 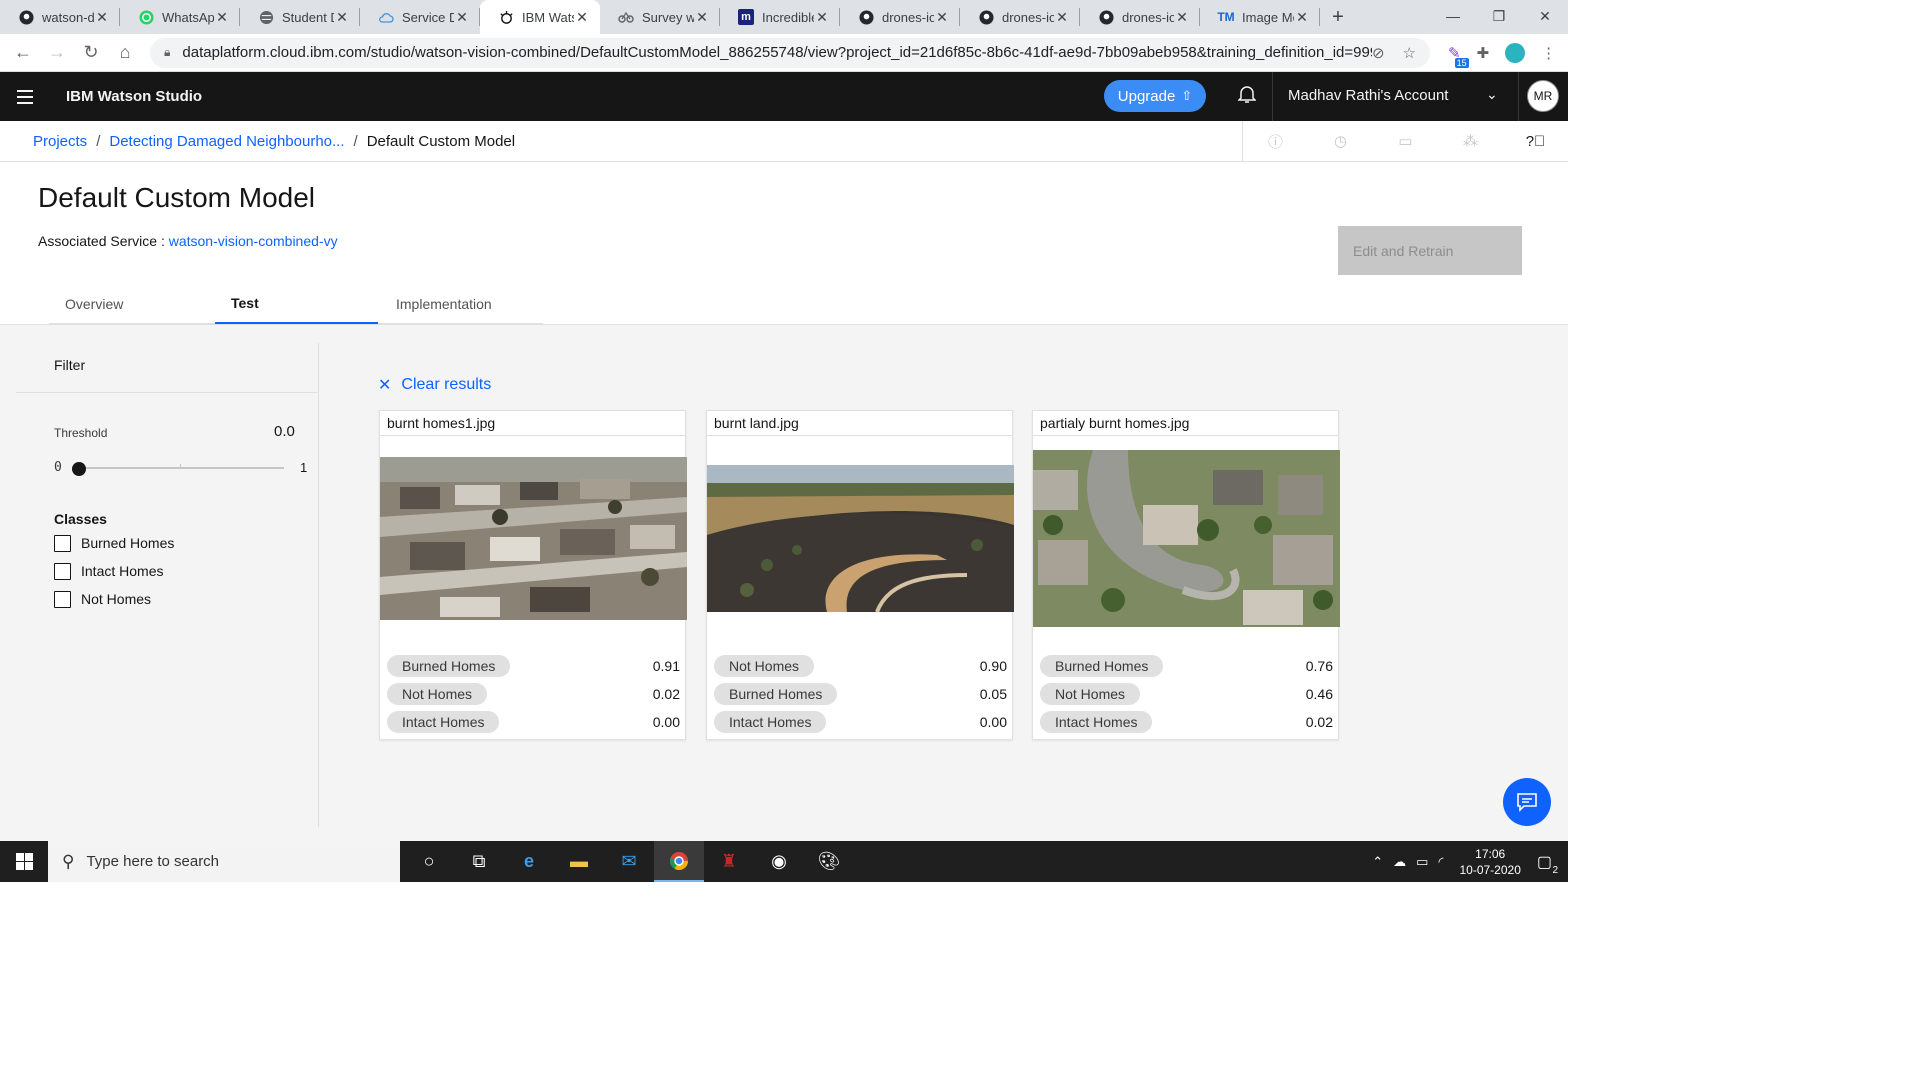 I want to click on home-icon: ⌂, so click(x=125, y=52).